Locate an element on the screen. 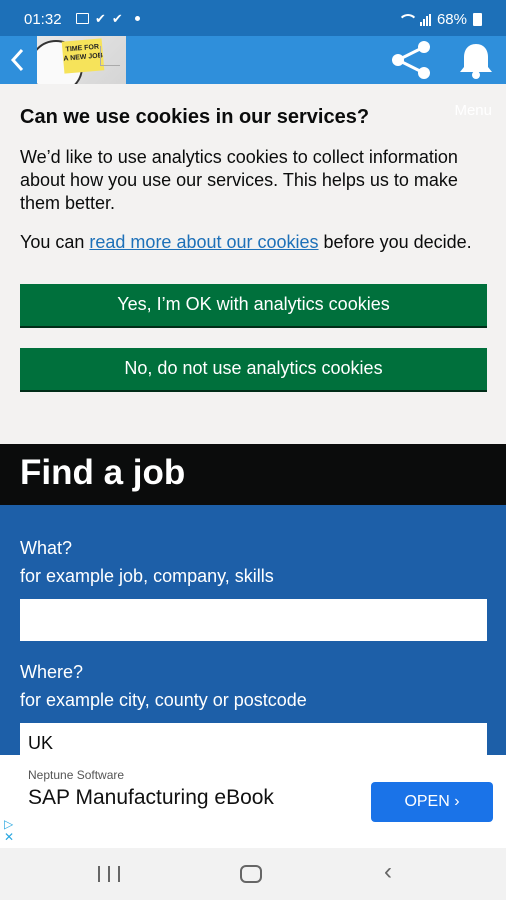  battery-icon is located at coordinates (477, 19).